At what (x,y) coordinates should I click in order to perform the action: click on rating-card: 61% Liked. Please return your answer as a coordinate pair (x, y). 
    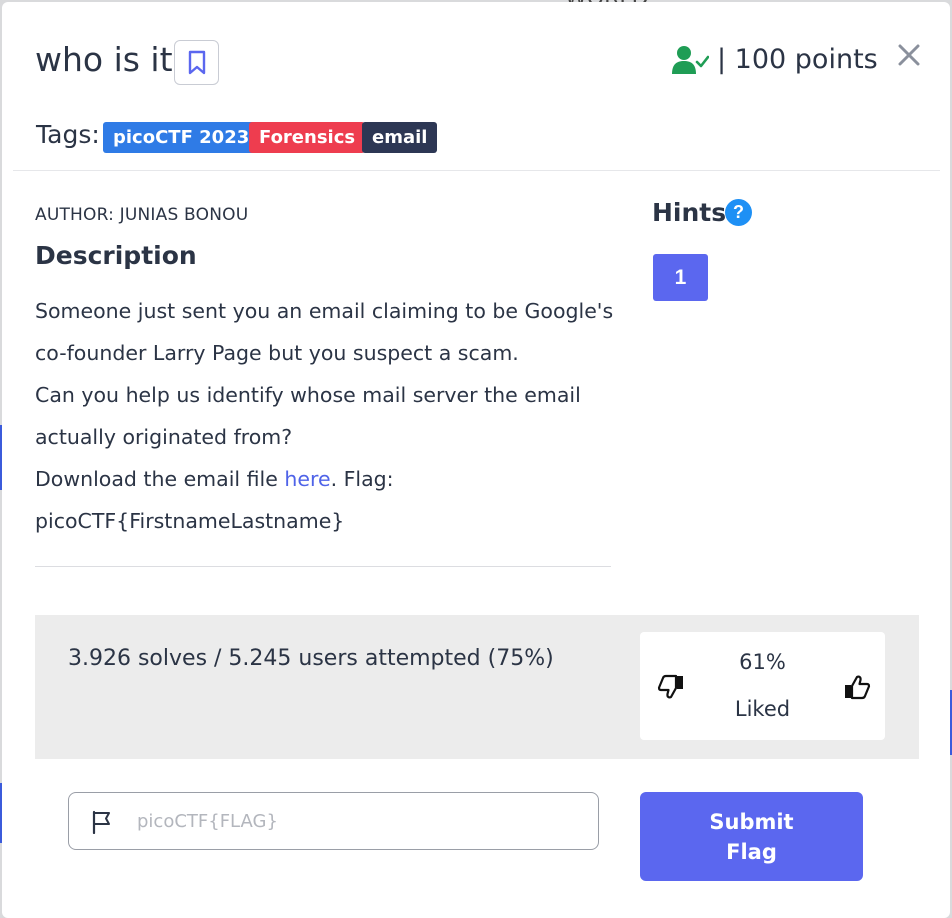
    Looking at the image, I should click on (762, 686).